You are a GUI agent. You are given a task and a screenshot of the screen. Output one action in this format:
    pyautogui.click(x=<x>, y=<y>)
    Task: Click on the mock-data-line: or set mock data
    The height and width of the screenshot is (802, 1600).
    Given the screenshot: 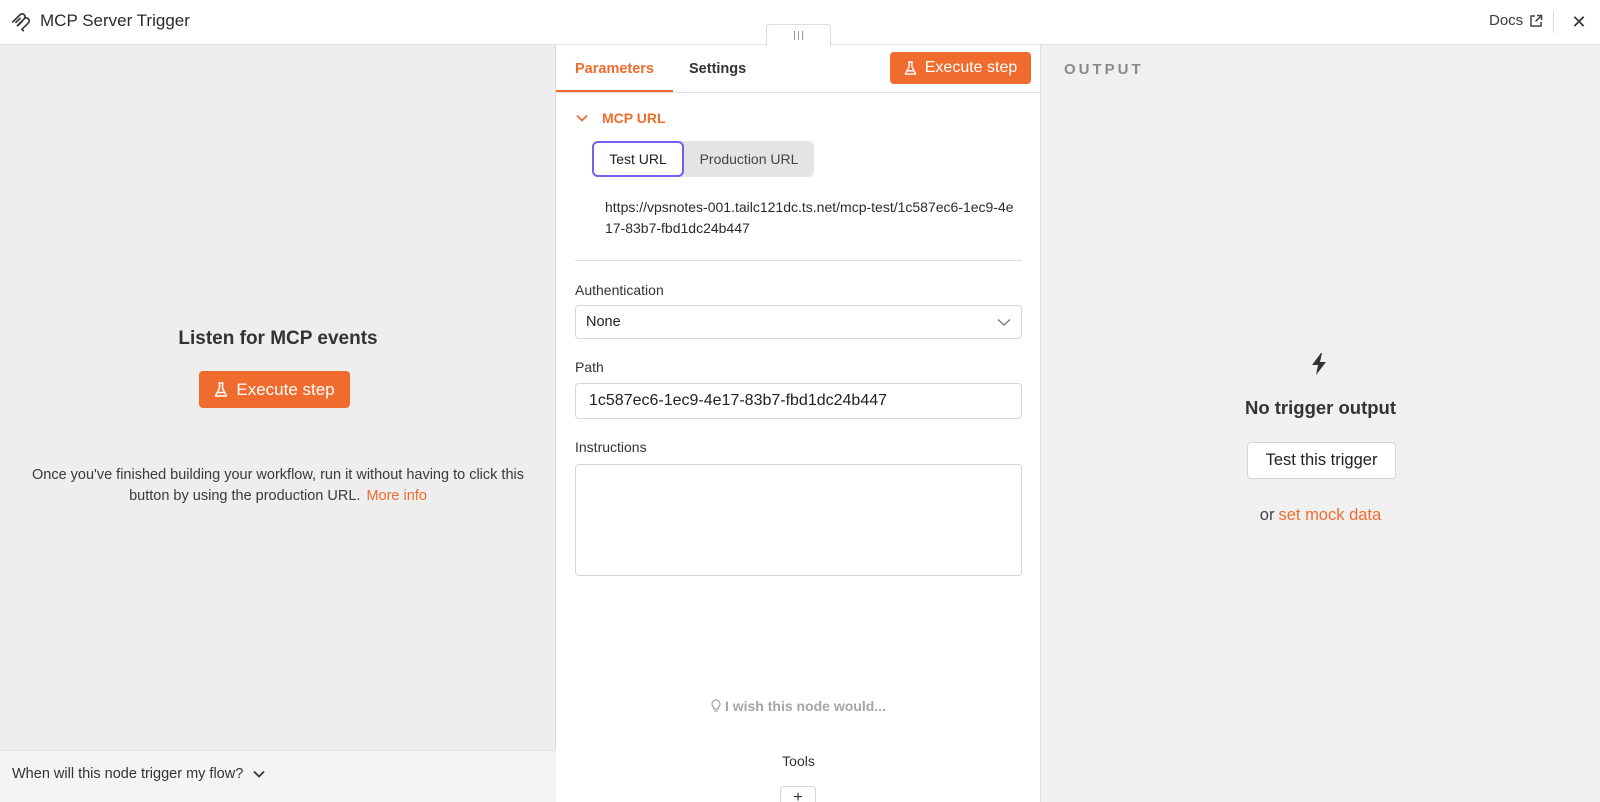 What is the action you would take?
    pyautogui.click(x=1320, y=515)
    